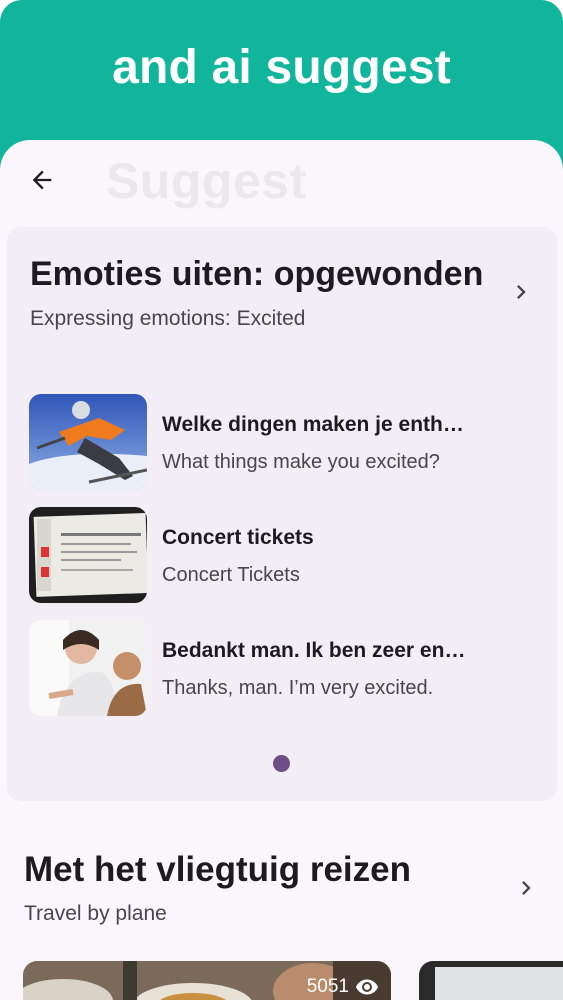 This screenshot has width=563, height=1000. What do you see at coordinates (88, 442) in the screenshot?
I see `skier-photo` at bounding box center [88, 442].